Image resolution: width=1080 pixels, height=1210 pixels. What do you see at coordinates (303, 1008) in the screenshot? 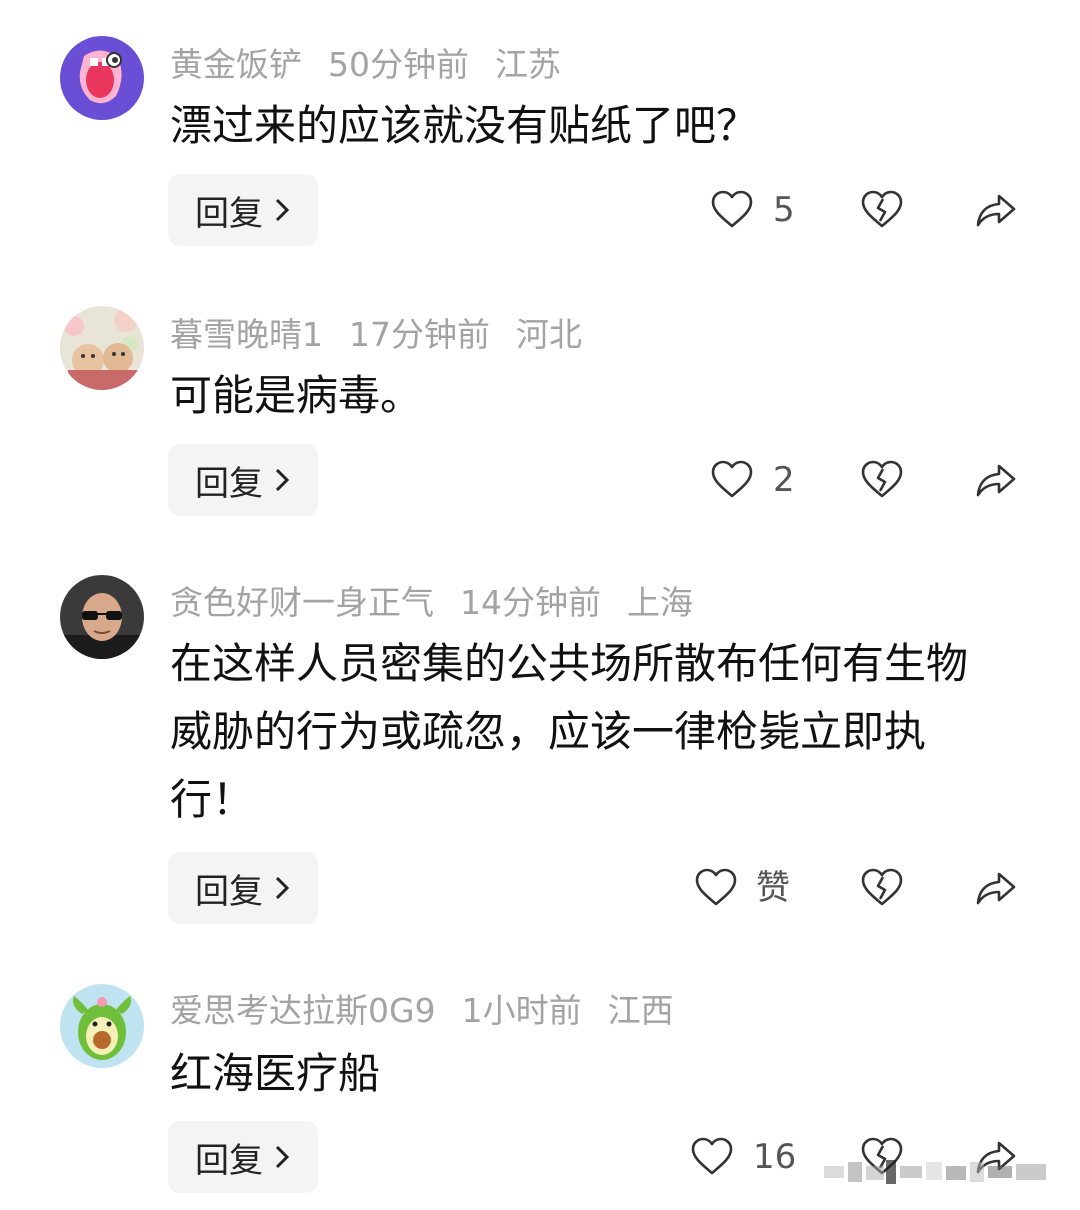
I see `username: 爱思考达拉斯0G9` at bounding box center [303, 1008].